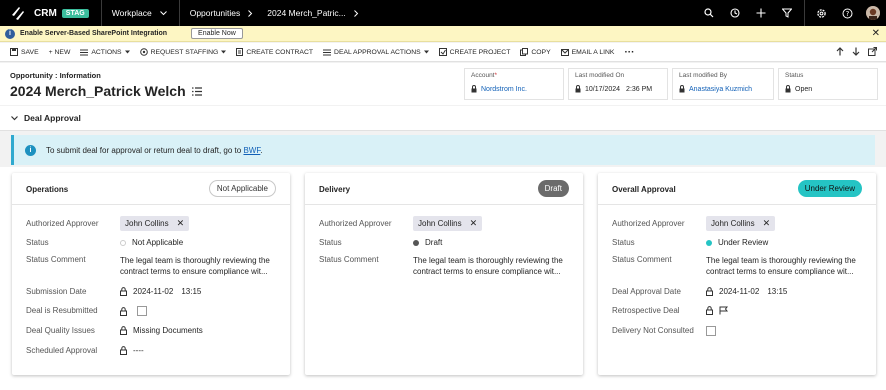 The height and width of the screenshot is (390, 886). What do you see at coordinates (821, 13) in the screenshot?
I see `gear-icon` at bounding box center [821, 13].